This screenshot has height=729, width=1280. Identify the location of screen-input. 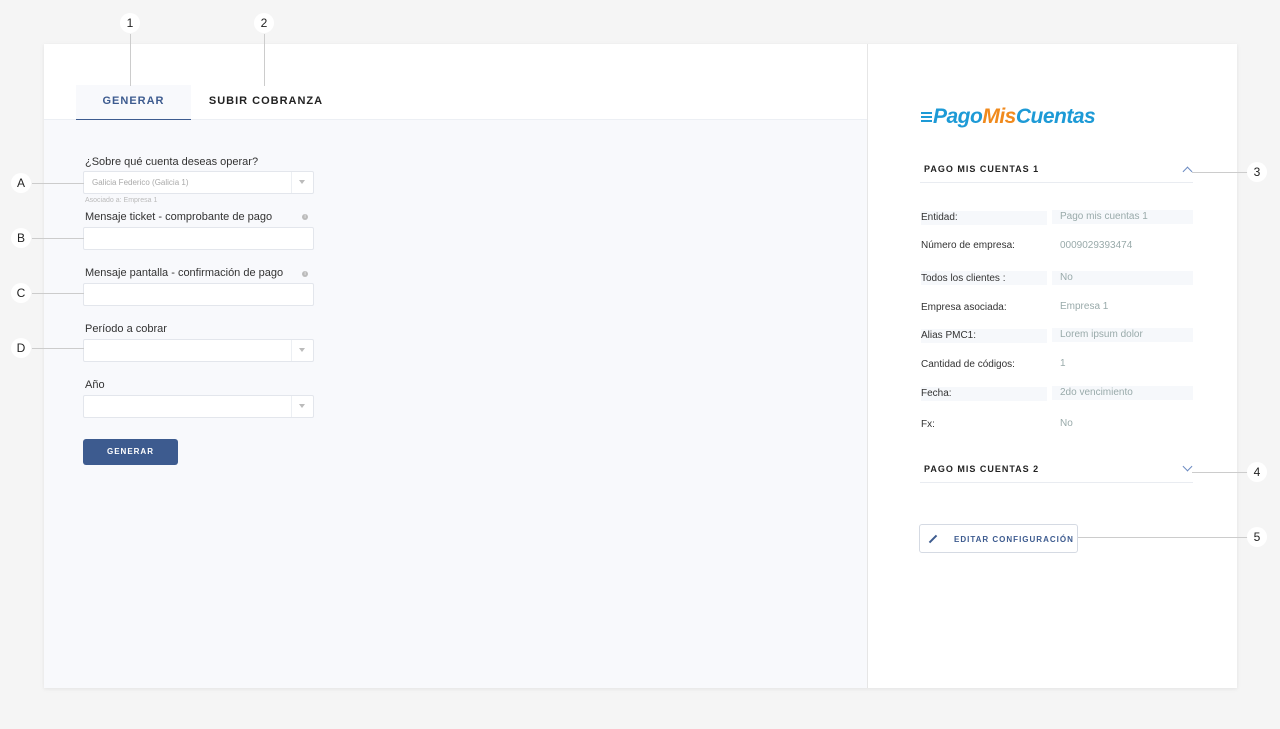
(198, 294).